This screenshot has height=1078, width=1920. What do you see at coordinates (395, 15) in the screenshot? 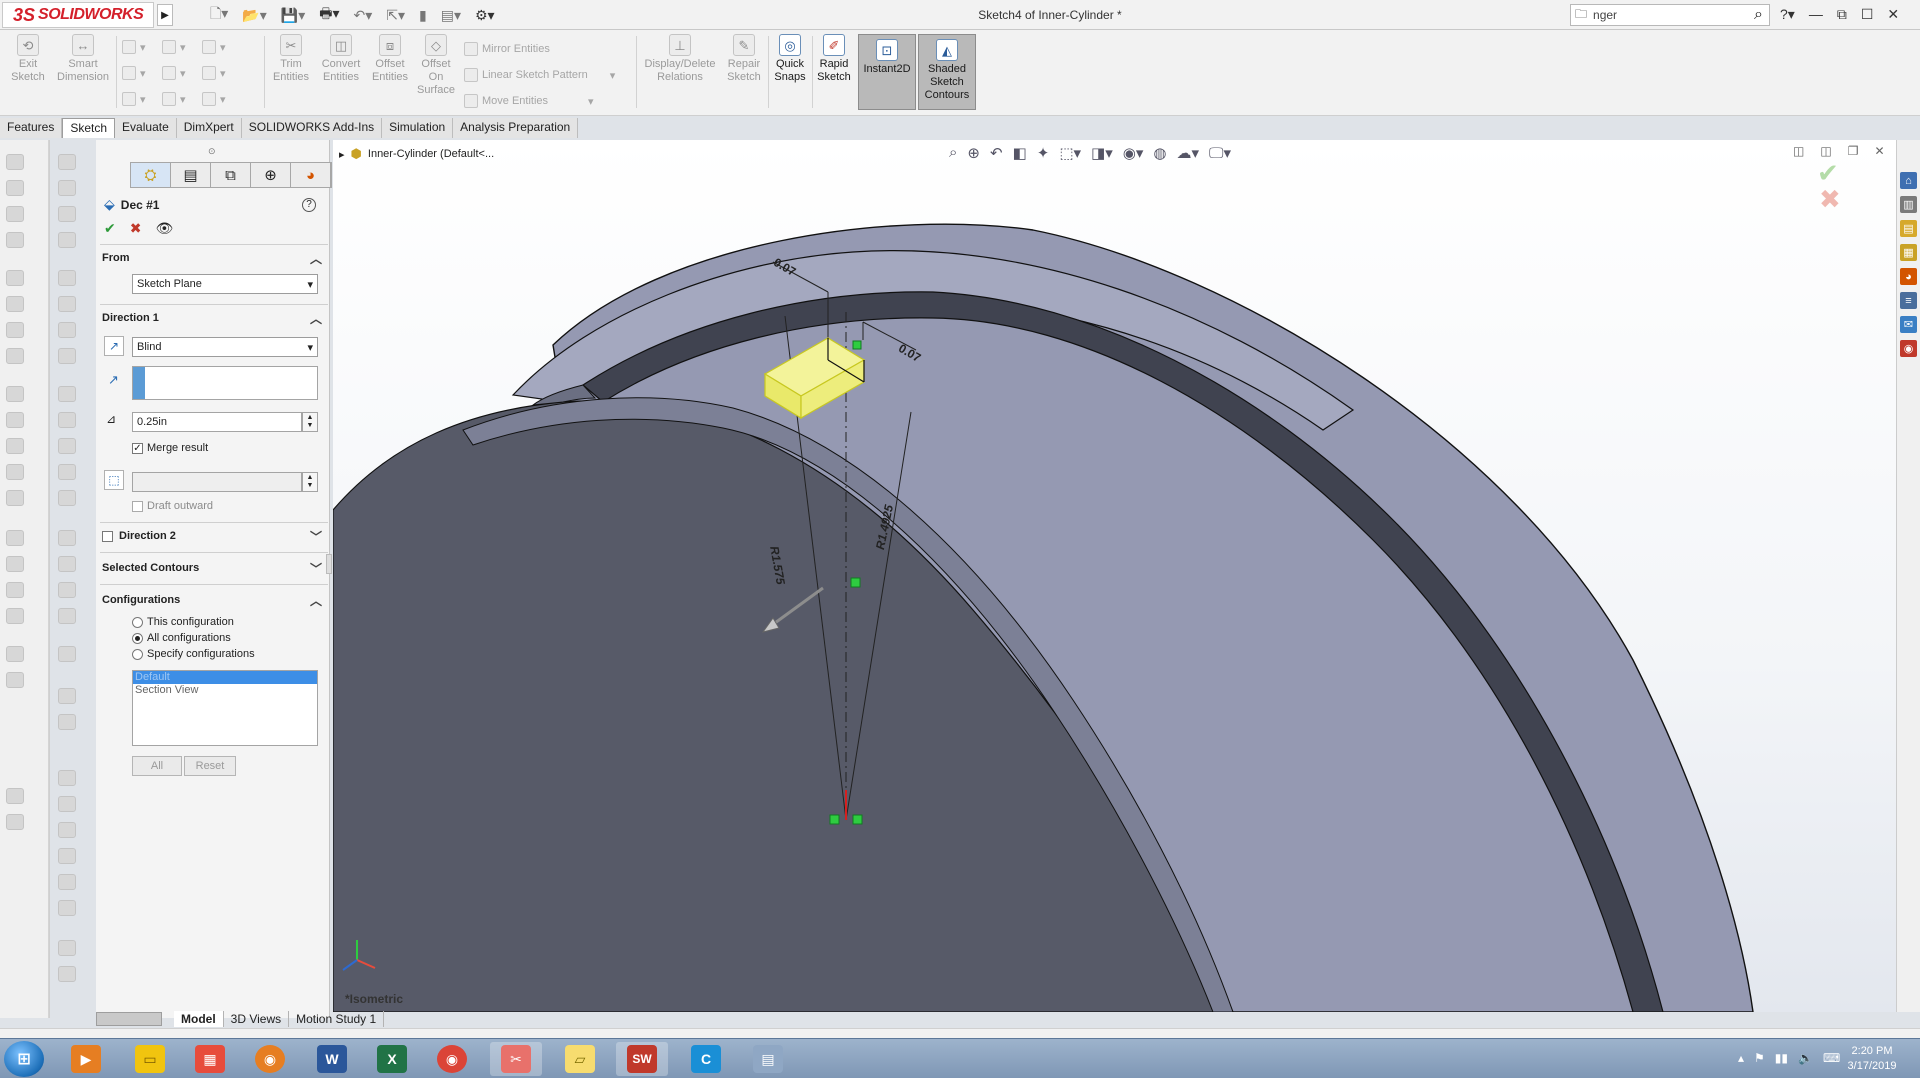
I see `select-icon: ⇱▾` at bounding box center [395, 15].